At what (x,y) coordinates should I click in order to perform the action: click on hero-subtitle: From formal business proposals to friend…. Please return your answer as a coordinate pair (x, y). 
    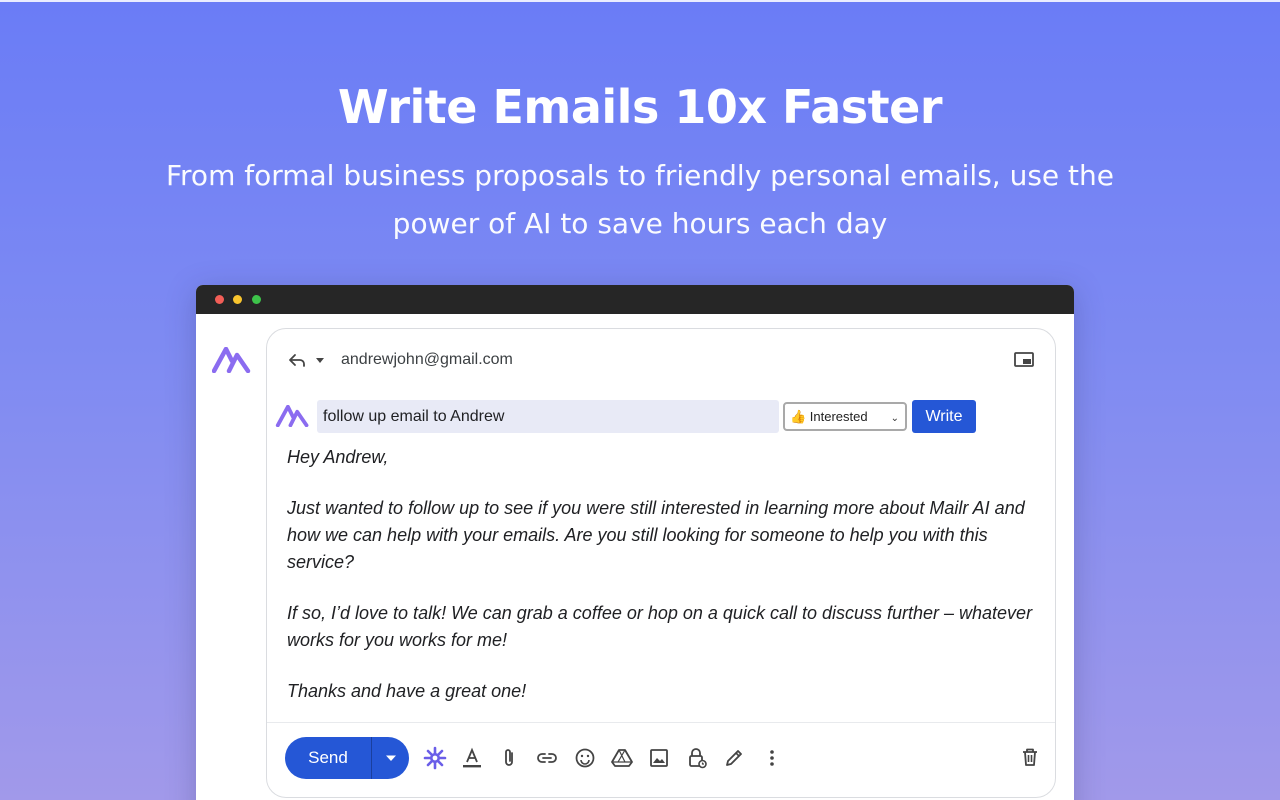
    Looking at the image, I should click on (640, 200).